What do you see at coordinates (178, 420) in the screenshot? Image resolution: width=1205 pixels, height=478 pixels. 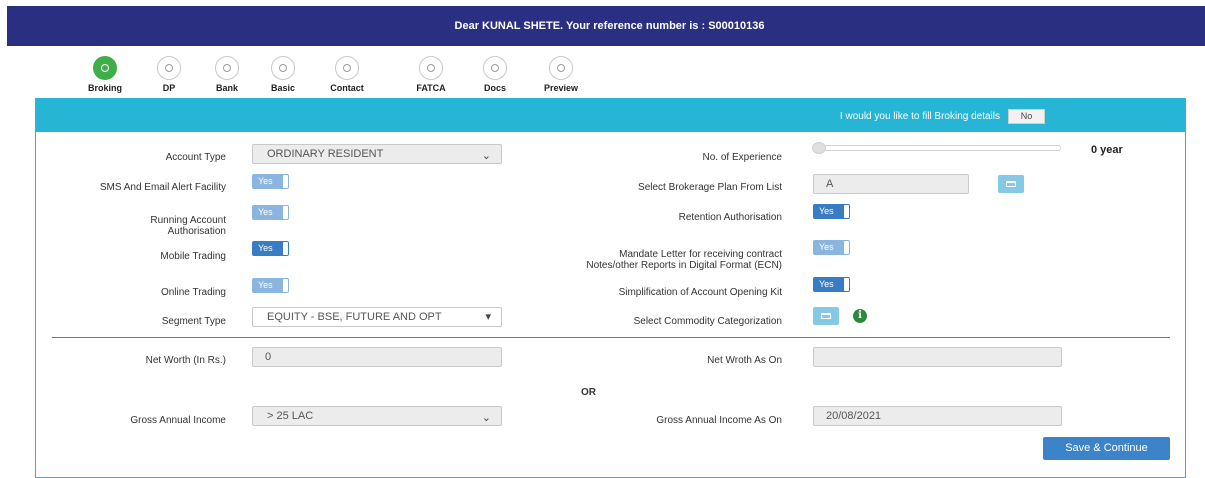 I see `gross-income-label: Gross Annual Income` at bounding box center [178, 420].